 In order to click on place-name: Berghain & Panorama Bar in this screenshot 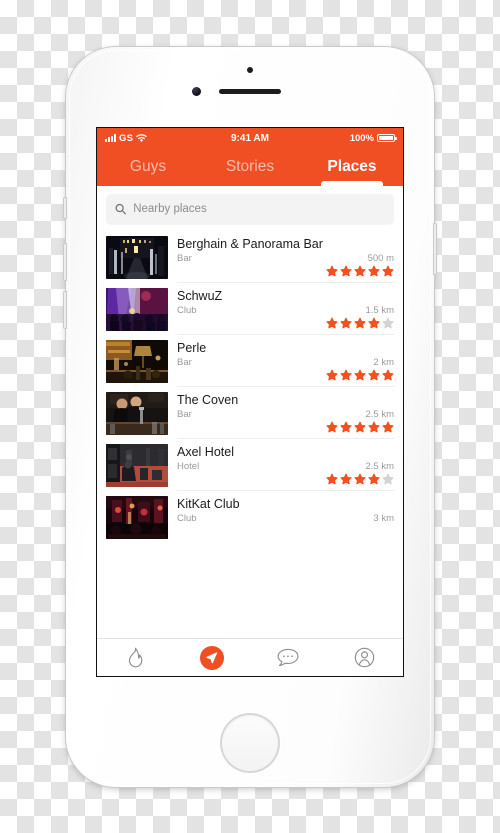, I will do `click(250, 244)`.